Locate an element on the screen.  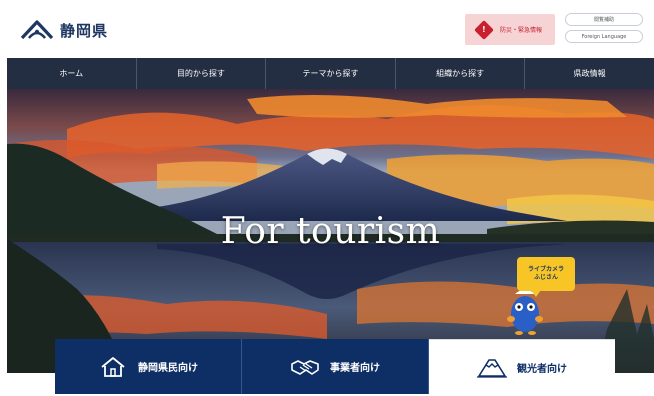
nav-item-home: ホーム is located at coordinates (72, 73).